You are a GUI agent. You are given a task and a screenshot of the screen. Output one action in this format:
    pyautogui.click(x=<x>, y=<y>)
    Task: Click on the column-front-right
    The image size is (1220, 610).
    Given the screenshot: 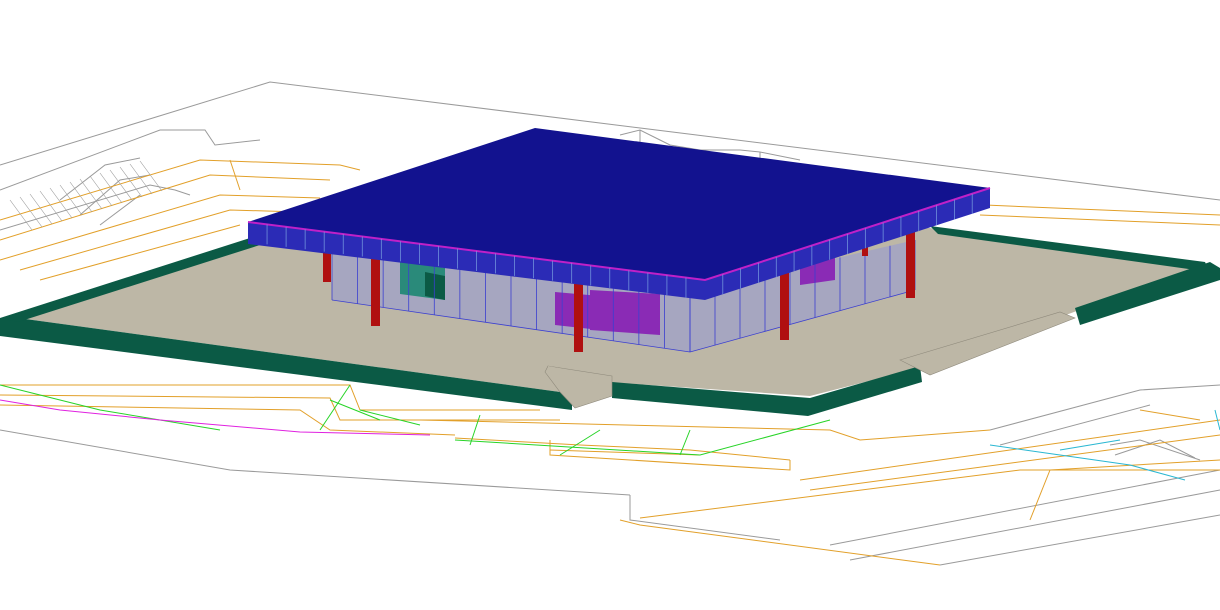 What is the action you would take?
    pyautogui.click(x=784, y=306)
    